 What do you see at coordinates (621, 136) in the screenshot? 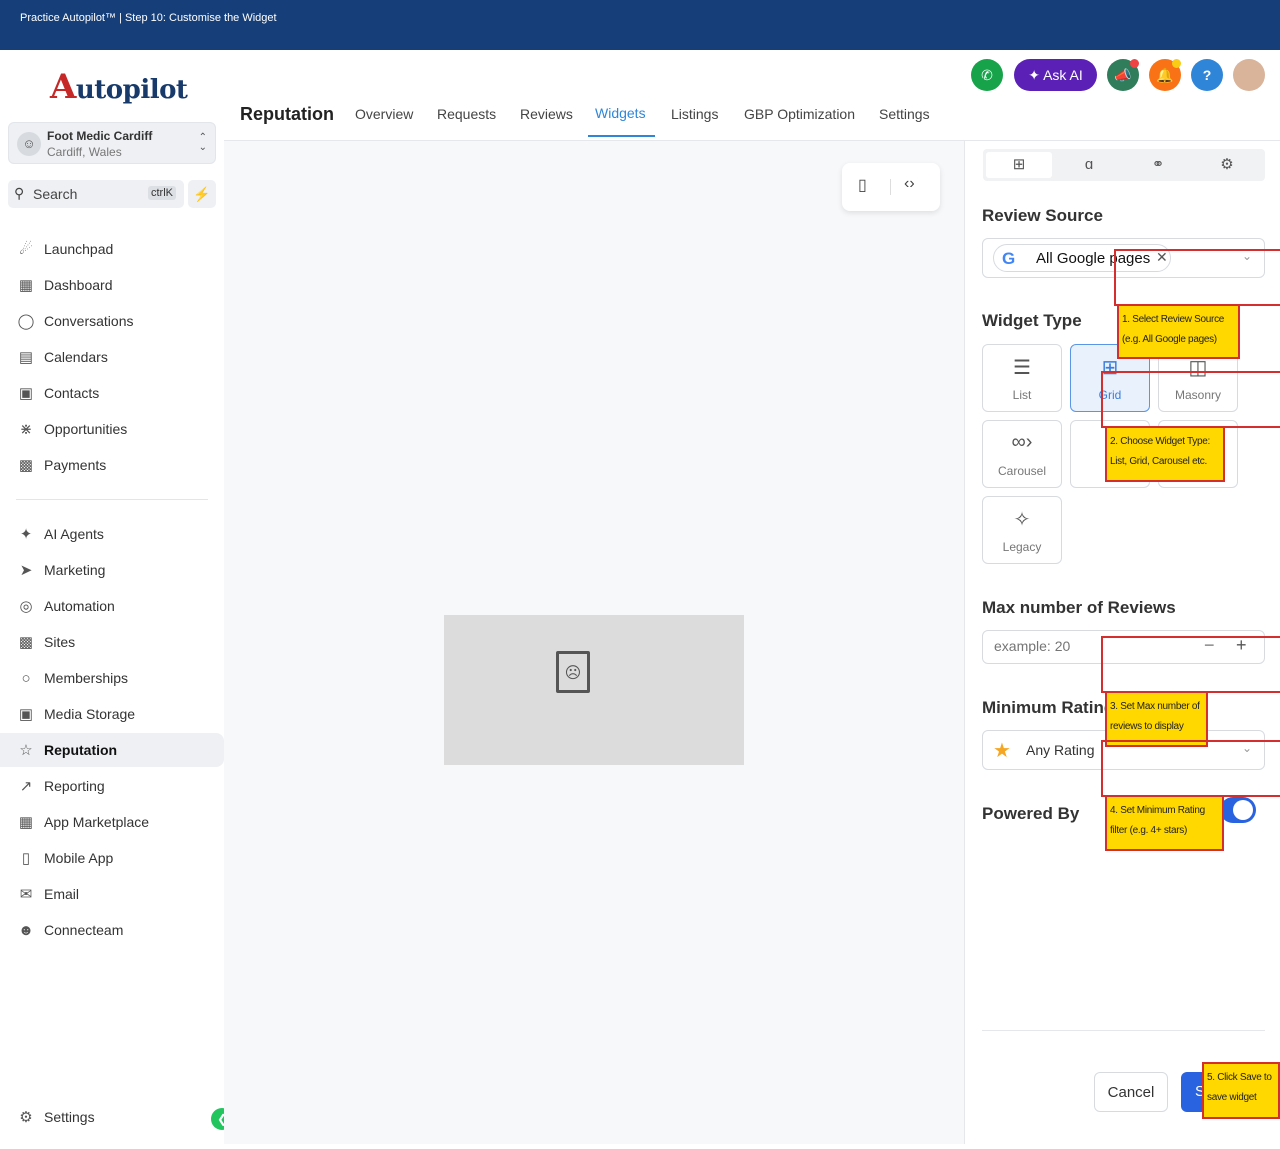
I see `active-tab-underline` at bounding box center [621, 136].